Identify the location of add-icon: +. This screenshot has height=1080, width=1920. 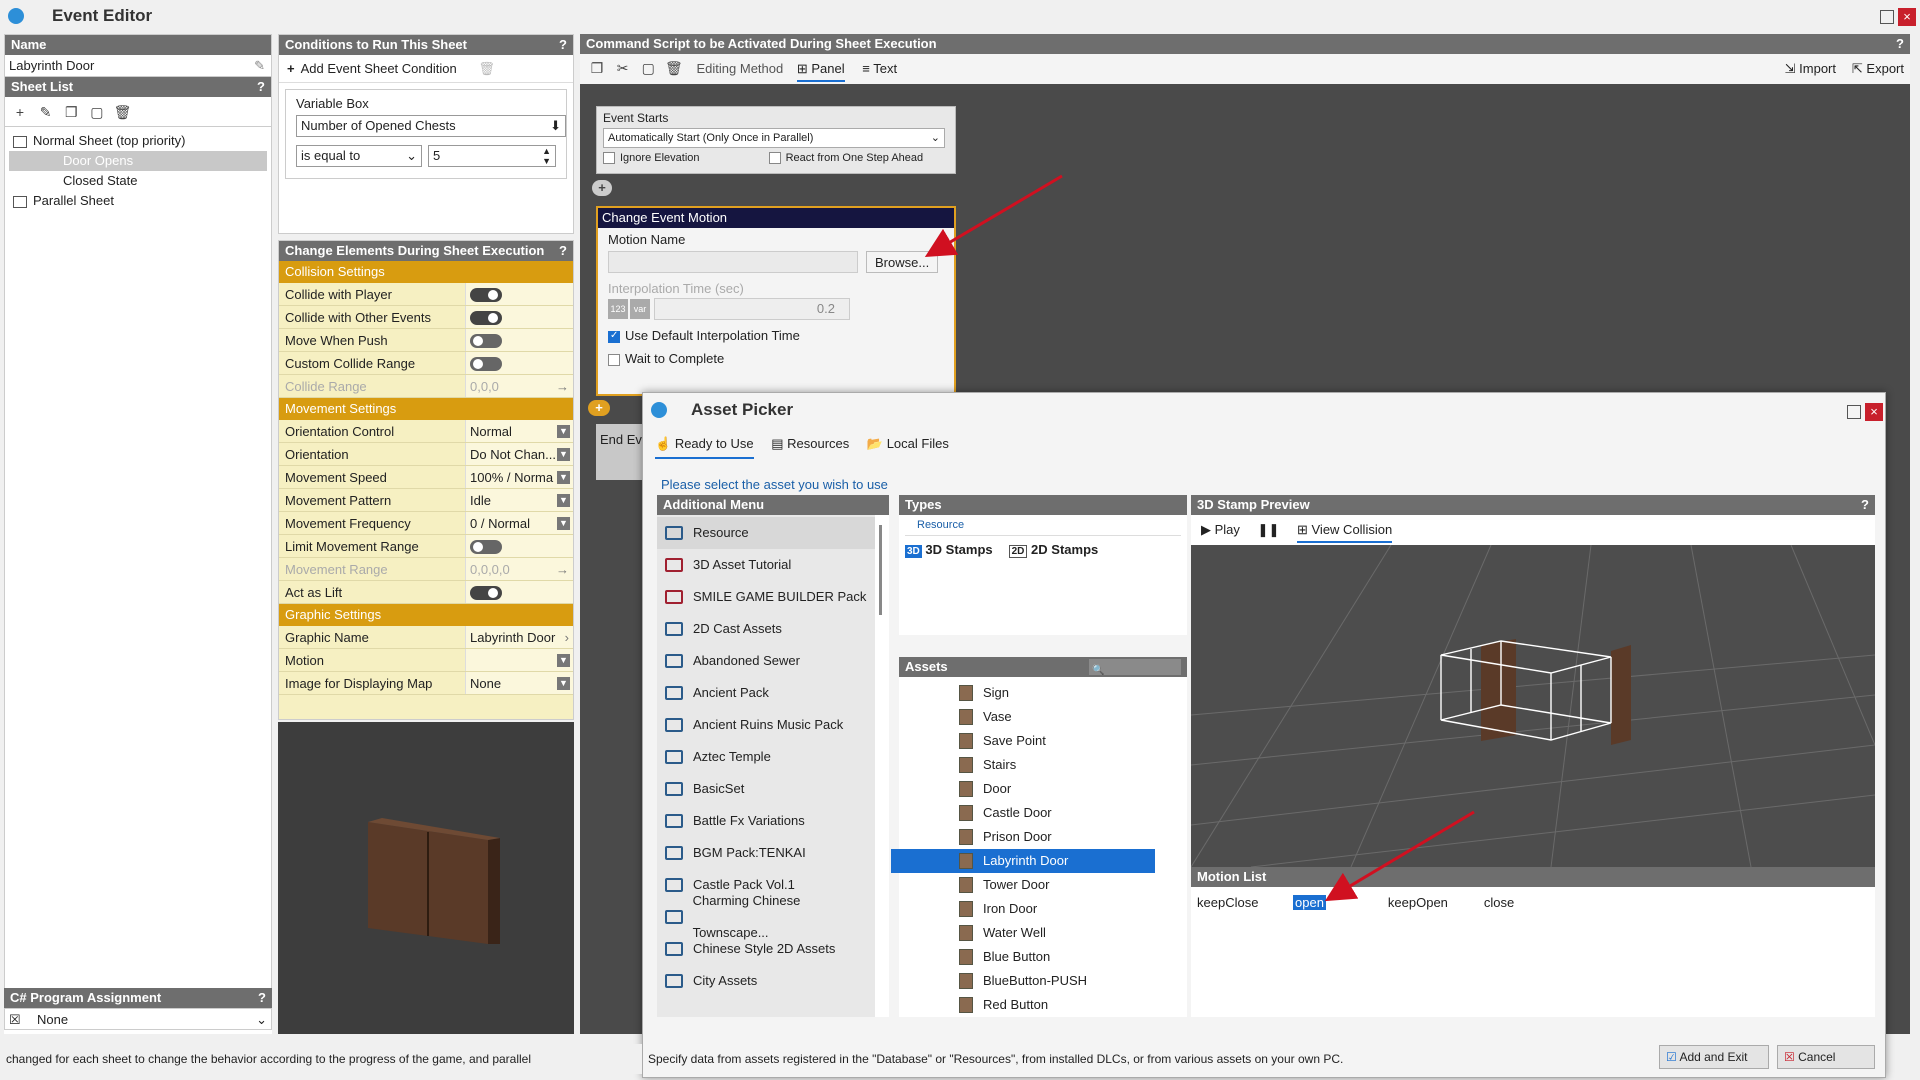
(20, 112).